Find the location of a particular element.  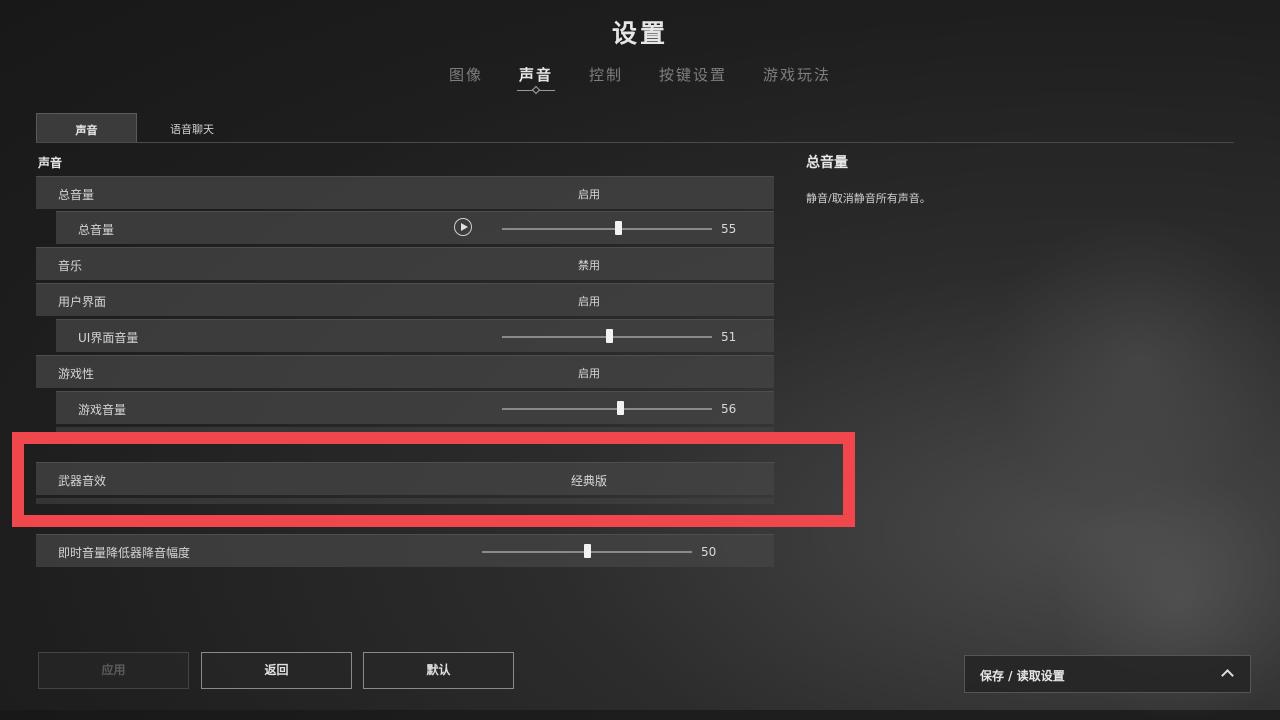

master-volume-slider-row: 总音量 55 is located at coordinates (415, 227).